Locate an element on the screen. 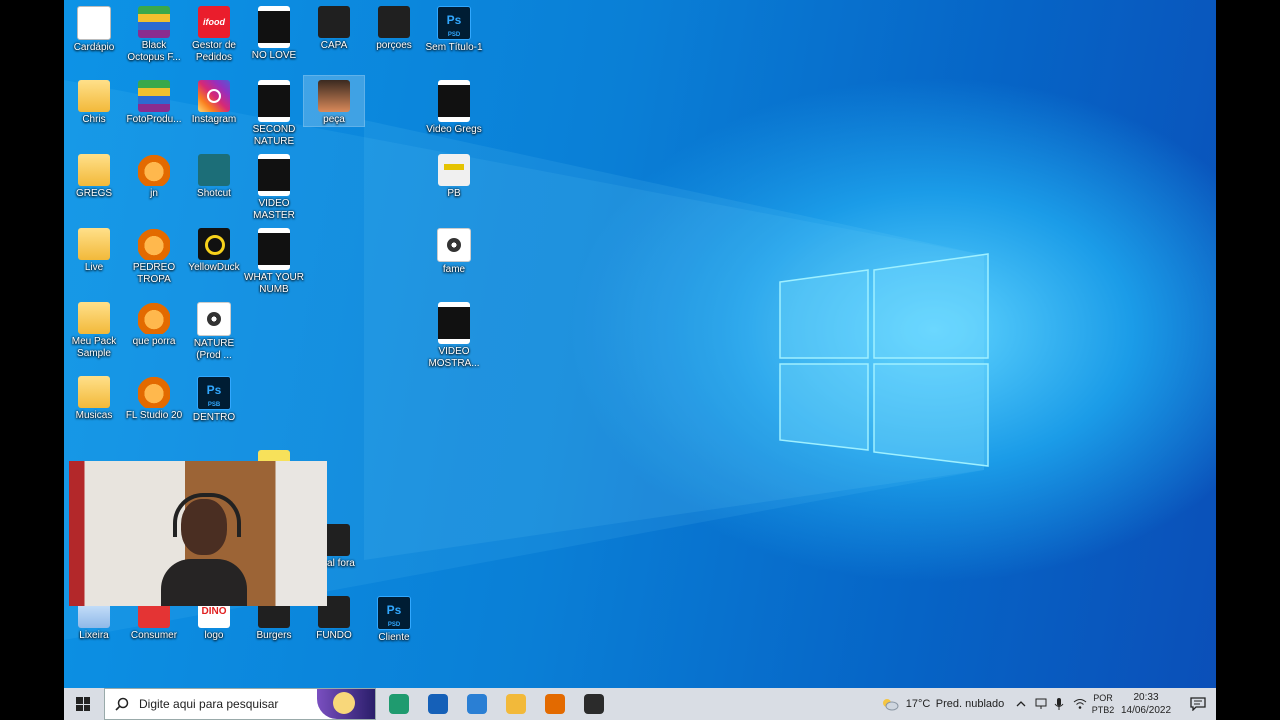 This screenshot has width=1280, height=720. desktop-icon-label: peça is located at coordinates (334, 119).